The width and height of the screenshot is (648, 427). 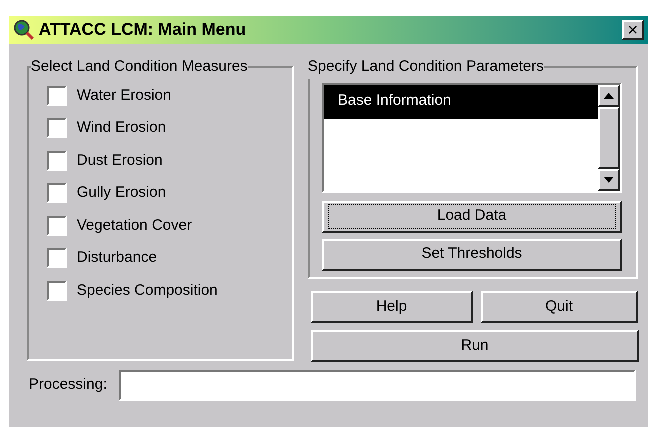 What do you see at coordinates (559, 307) in the screenshot?
I see `quit-button: Quit` at bounding box center [559, 307].